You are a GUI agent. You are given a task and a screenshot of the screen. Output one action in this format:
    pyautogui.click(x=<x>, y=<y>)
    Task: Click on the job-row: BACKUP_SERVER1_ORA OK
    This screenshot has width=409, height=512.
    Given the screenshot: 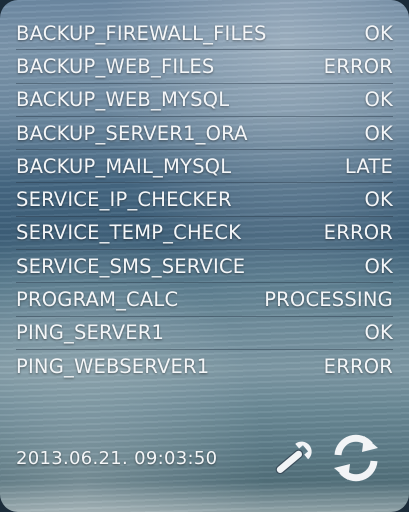 What is the action you would take?
    pyautogui.click(x=204, y=134)
    